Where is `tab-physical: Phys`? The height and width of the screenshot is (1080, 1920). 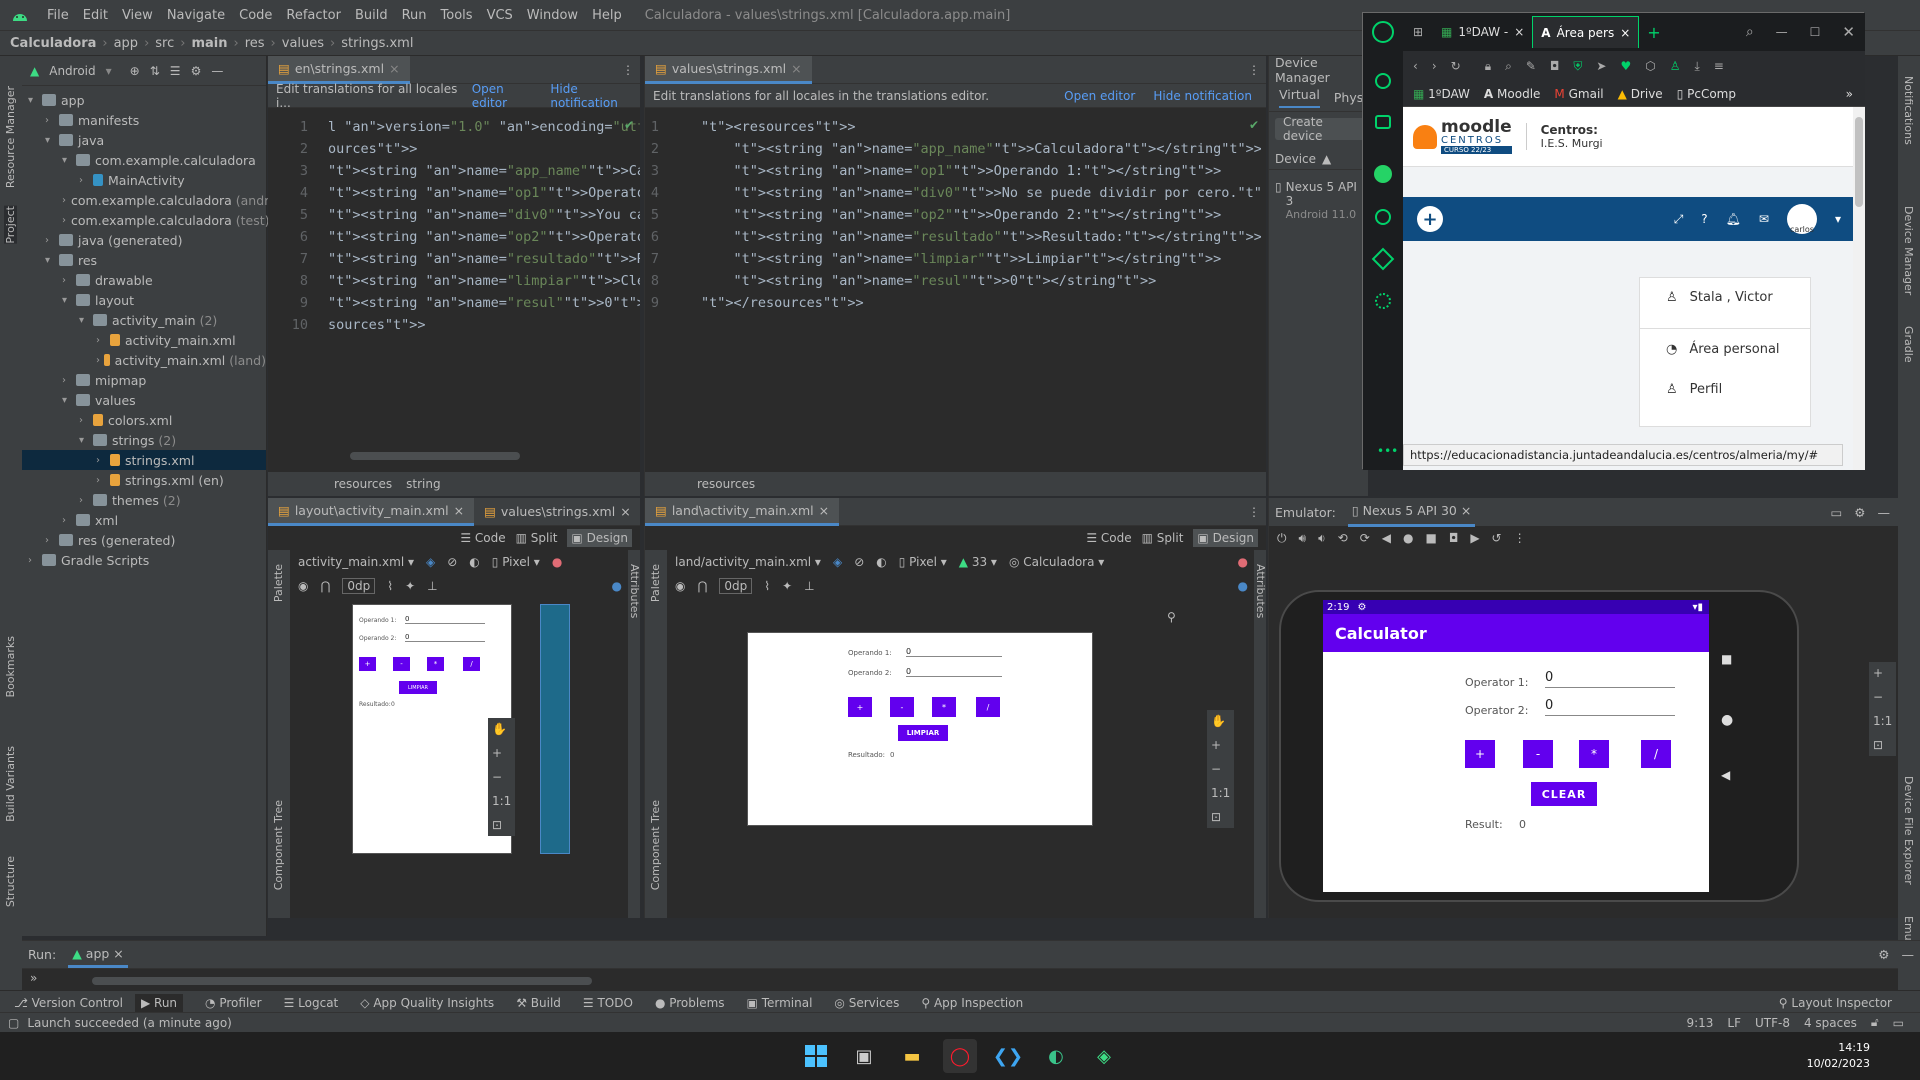 tab-physical: Phys is located at coordinates (1348, 97).